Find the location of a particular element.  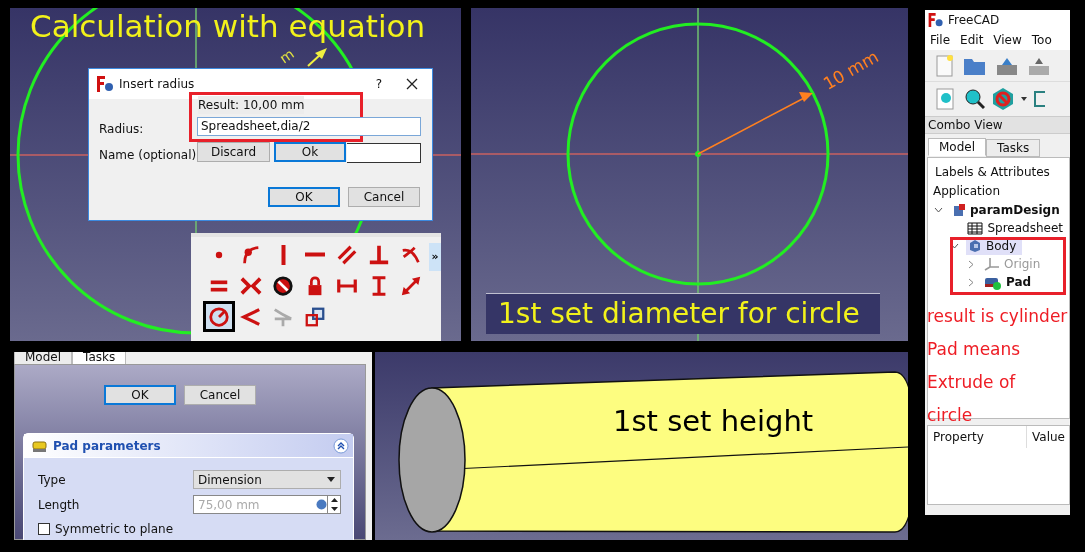

window-title: FreeCAD is located at coordinates (974, 20).